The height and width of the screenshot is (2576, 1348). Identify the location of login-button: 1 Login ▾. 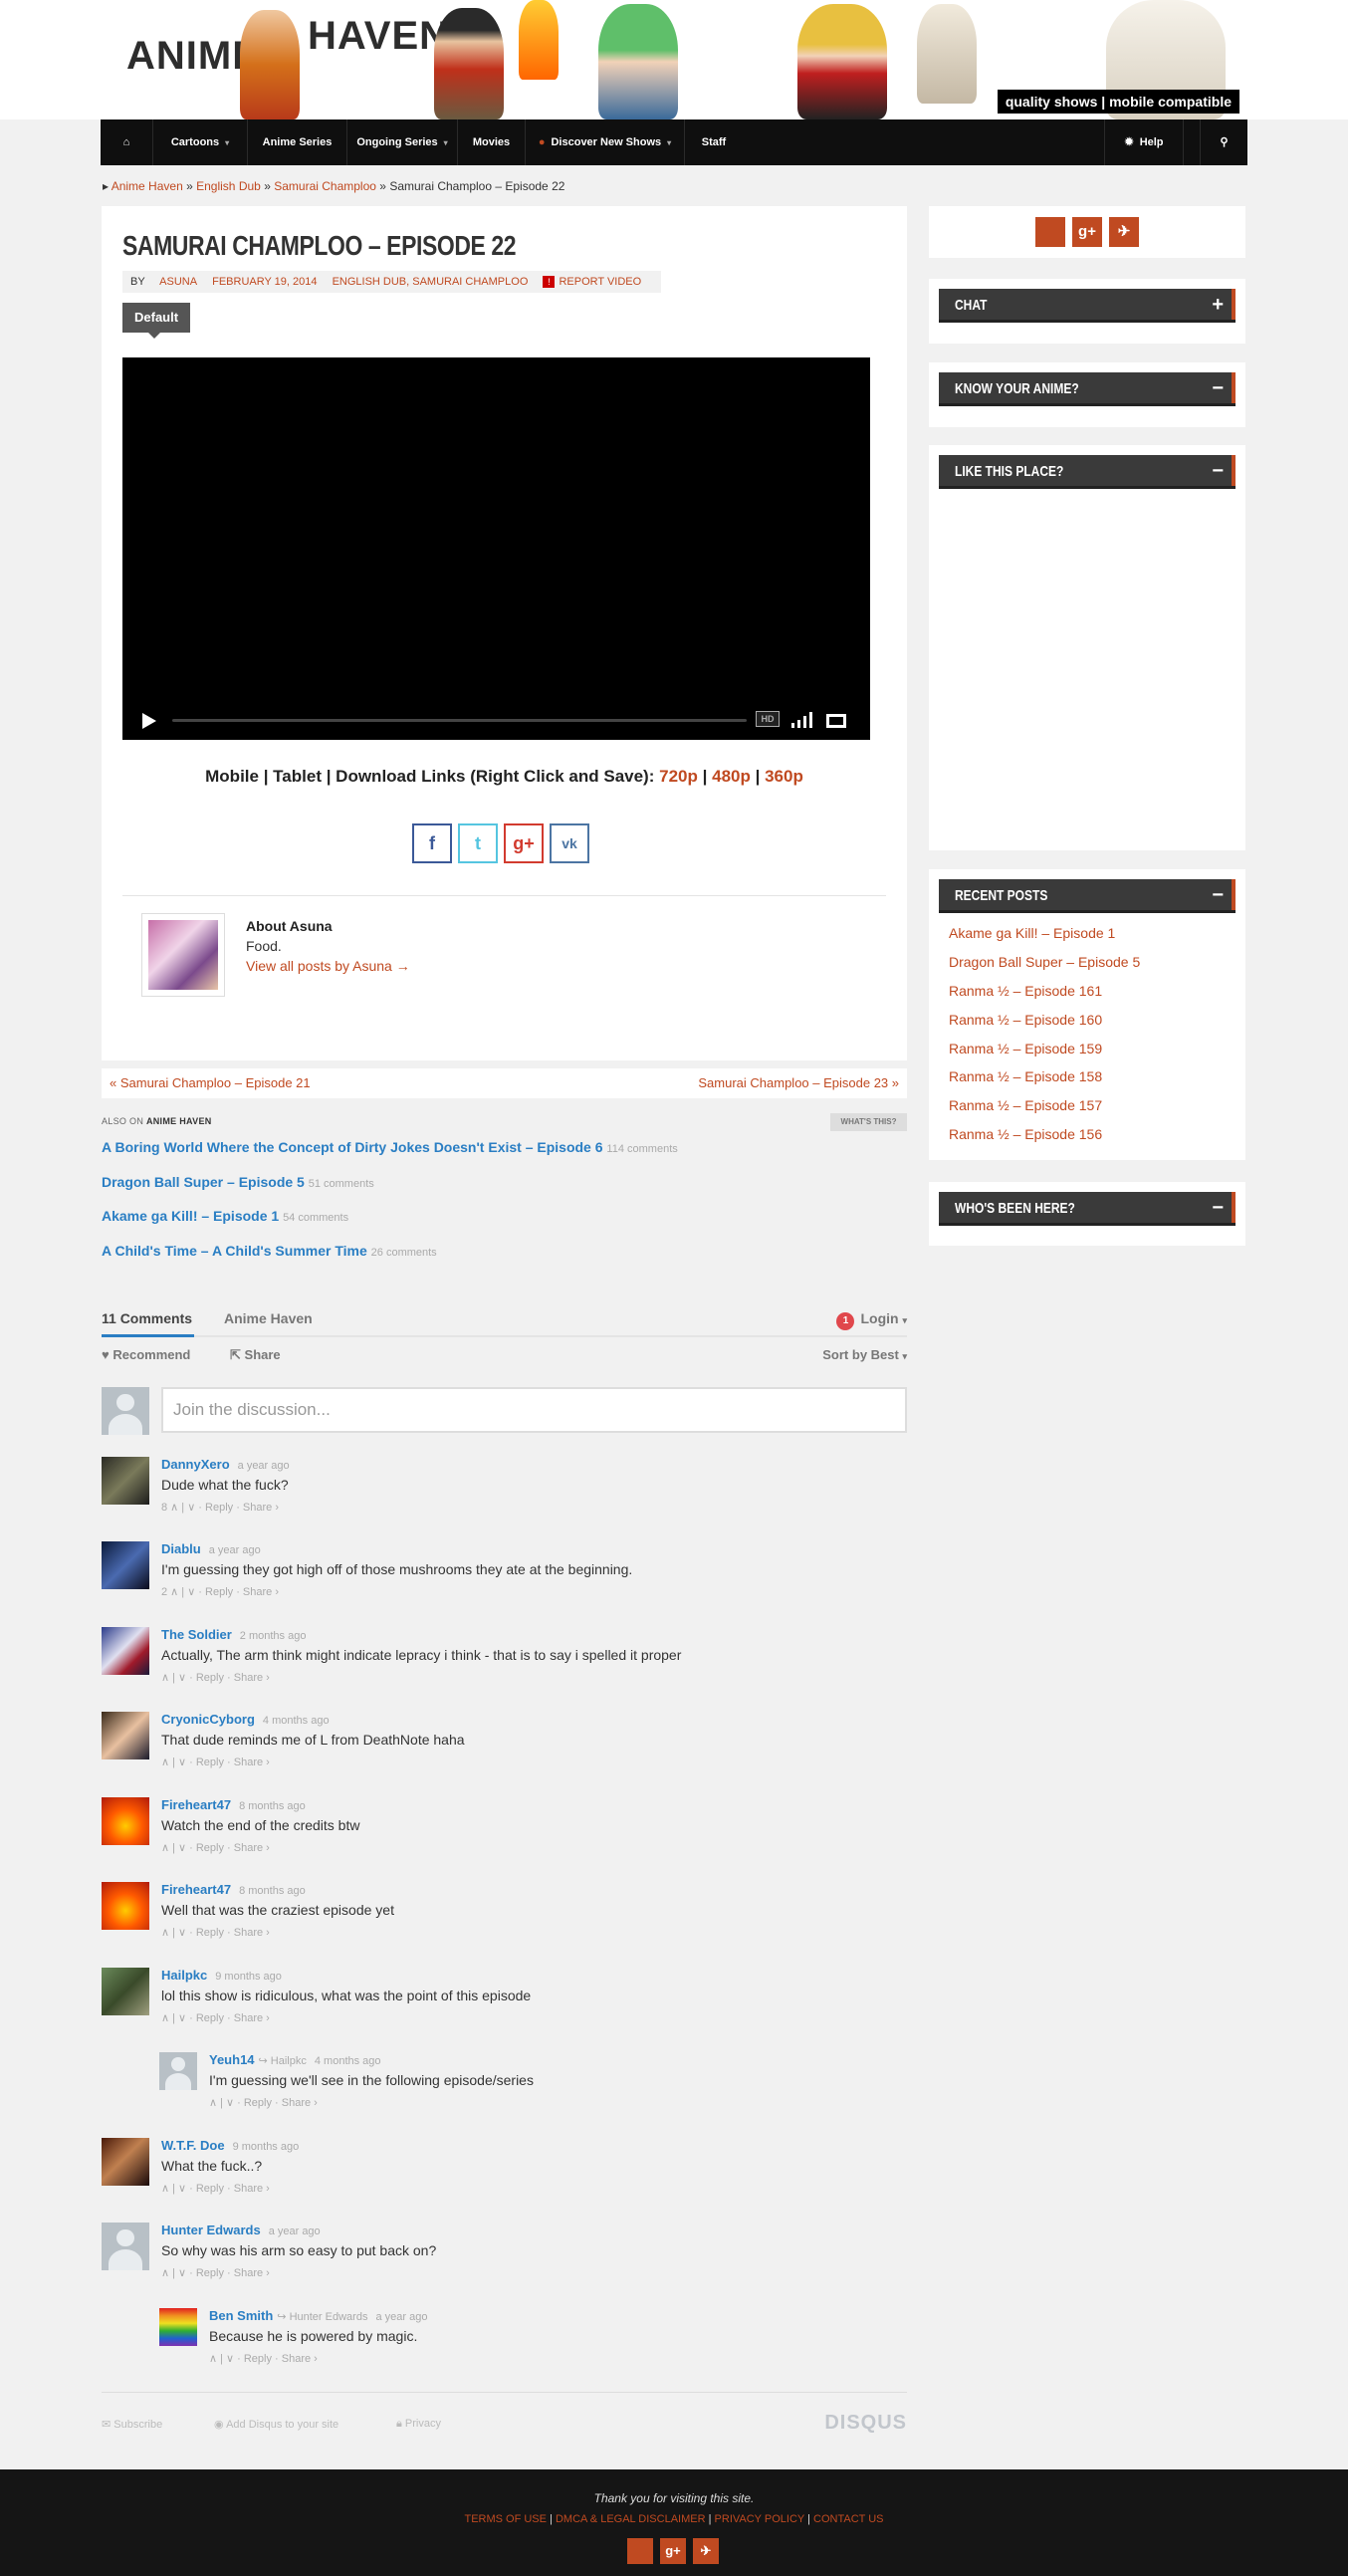
(872, 1319).